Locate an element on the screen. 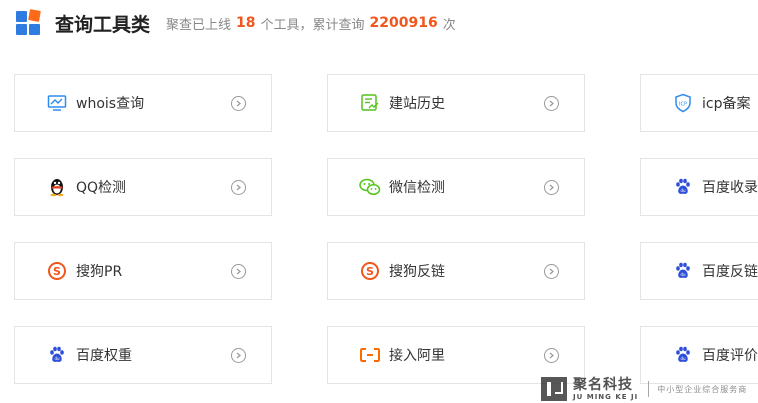  tool-card-site-history: 建站历史 is located at coordinates (456, 103).